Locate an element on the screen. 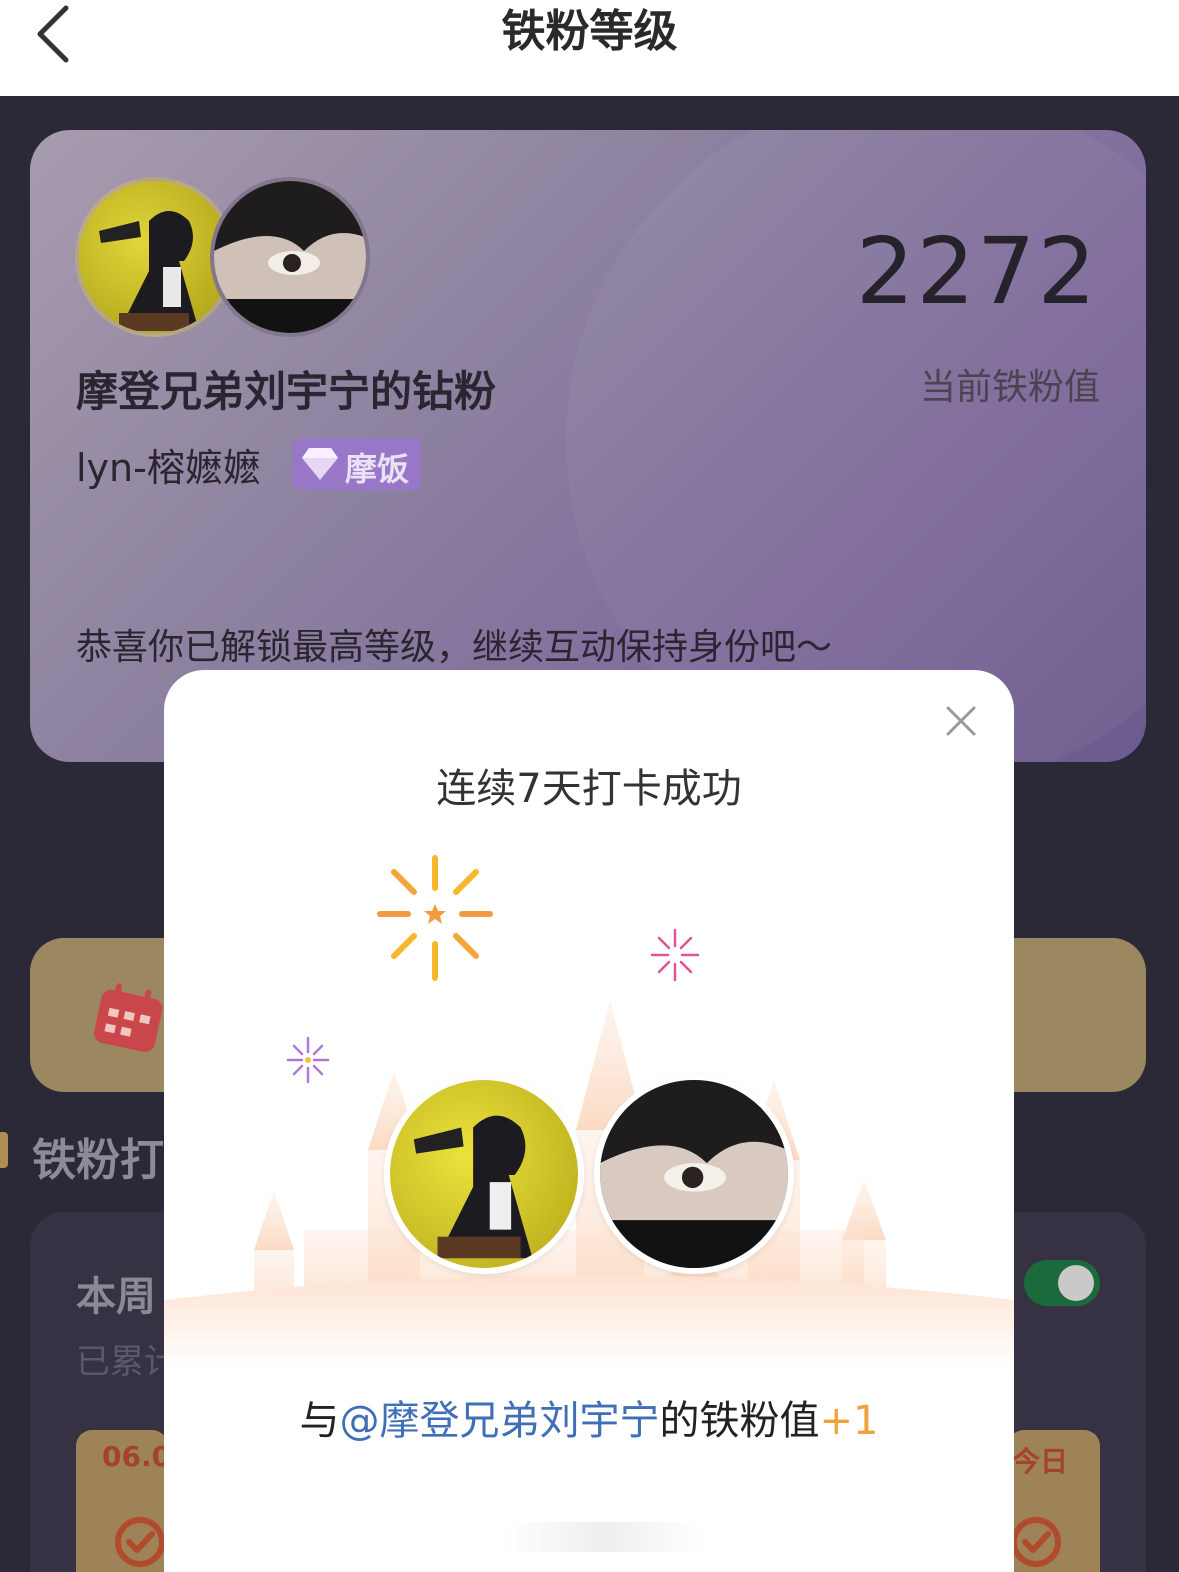 The height and width of the screenshot is (1572, 1179). level-message: 恭喜你已解锁最高等级，继续互动保持身份吧～ is located at coordinates (454, 647).